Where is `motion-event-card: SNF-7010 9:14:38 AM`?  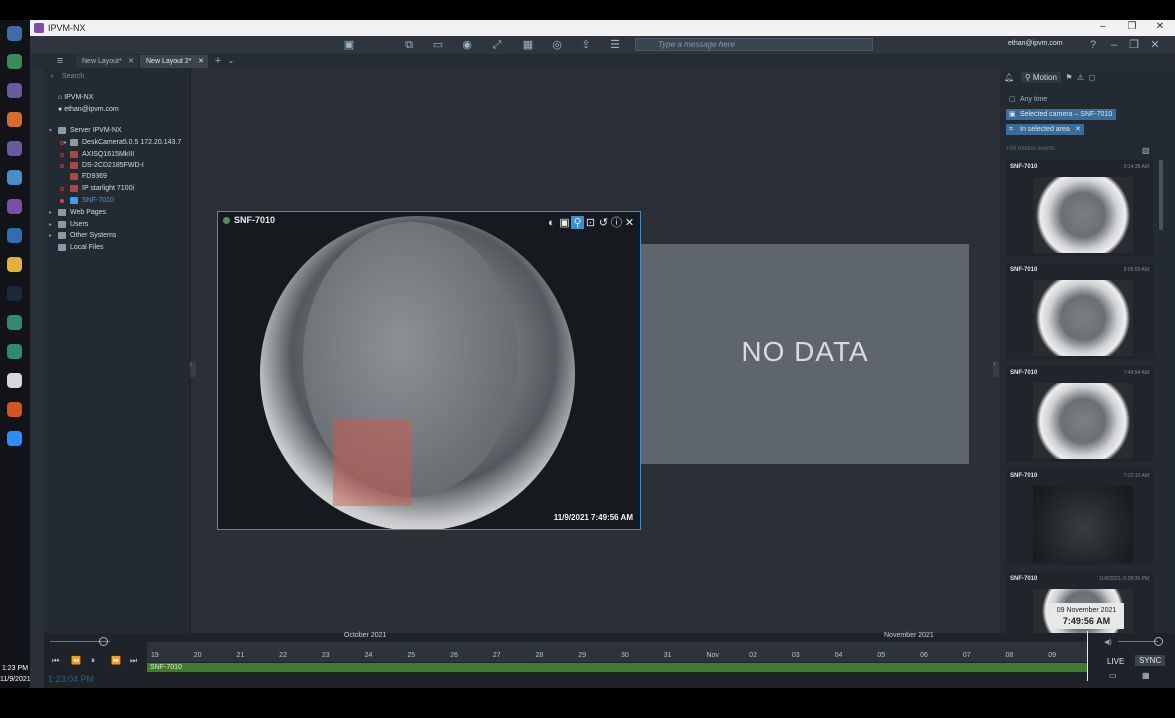
motion-event-card: SNF-7010 9:14:38 AM is located at coordinates (1079, 208).